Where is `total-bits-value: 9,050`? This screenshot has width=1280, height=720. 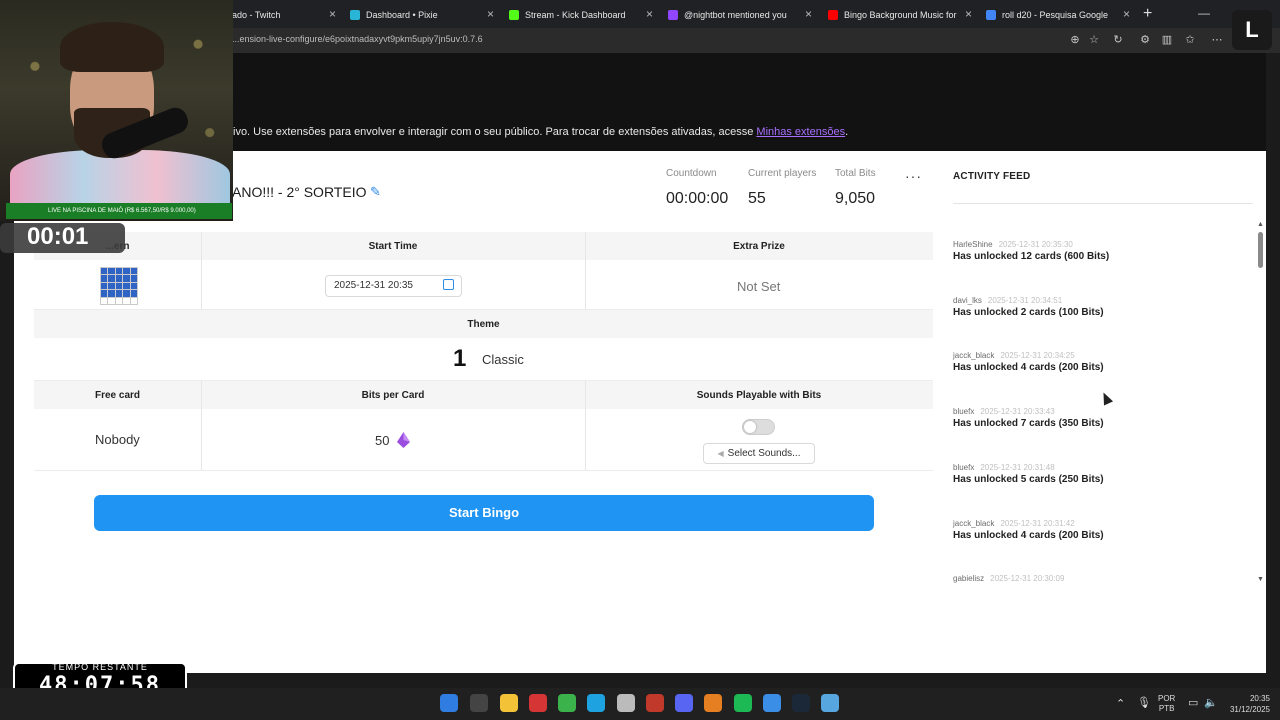
total-bits-value: 9,050 is located at coordinates (855, 198).